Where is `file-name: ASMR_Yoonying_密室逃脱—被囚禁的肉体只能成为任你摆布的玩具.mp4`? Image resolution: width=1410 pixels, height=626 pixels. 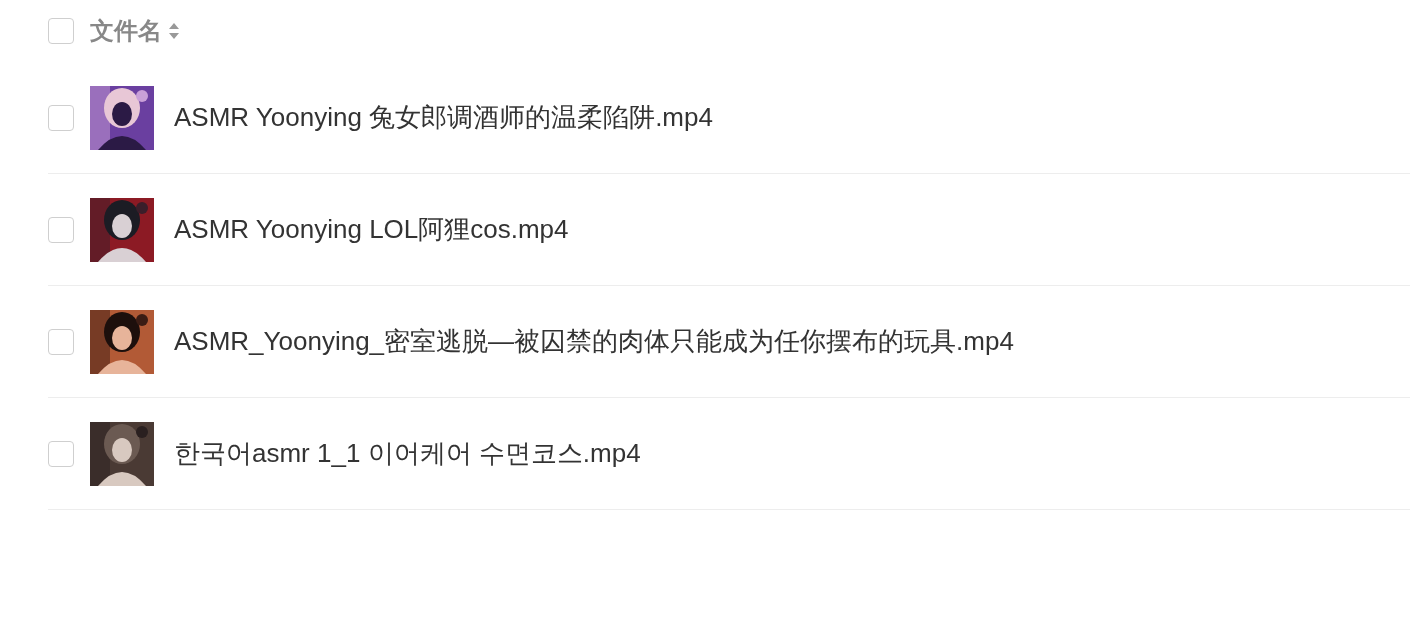
file-name: ASMR_Yoonying_密室逃脱—被囚禁的肉体只能成为任你摆布的玩具.mp4 is located at coordinates (594, 341).